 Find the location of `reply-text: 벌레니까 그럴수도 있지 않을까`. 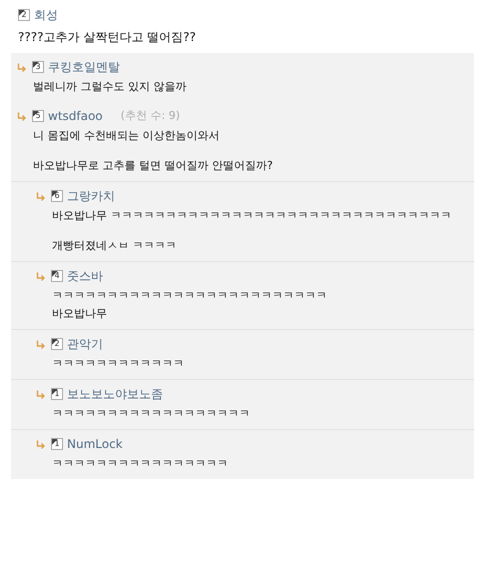

reply-text: 벌레니까 그럴수도 있지 않을까 is located at coordinates (109, 87).